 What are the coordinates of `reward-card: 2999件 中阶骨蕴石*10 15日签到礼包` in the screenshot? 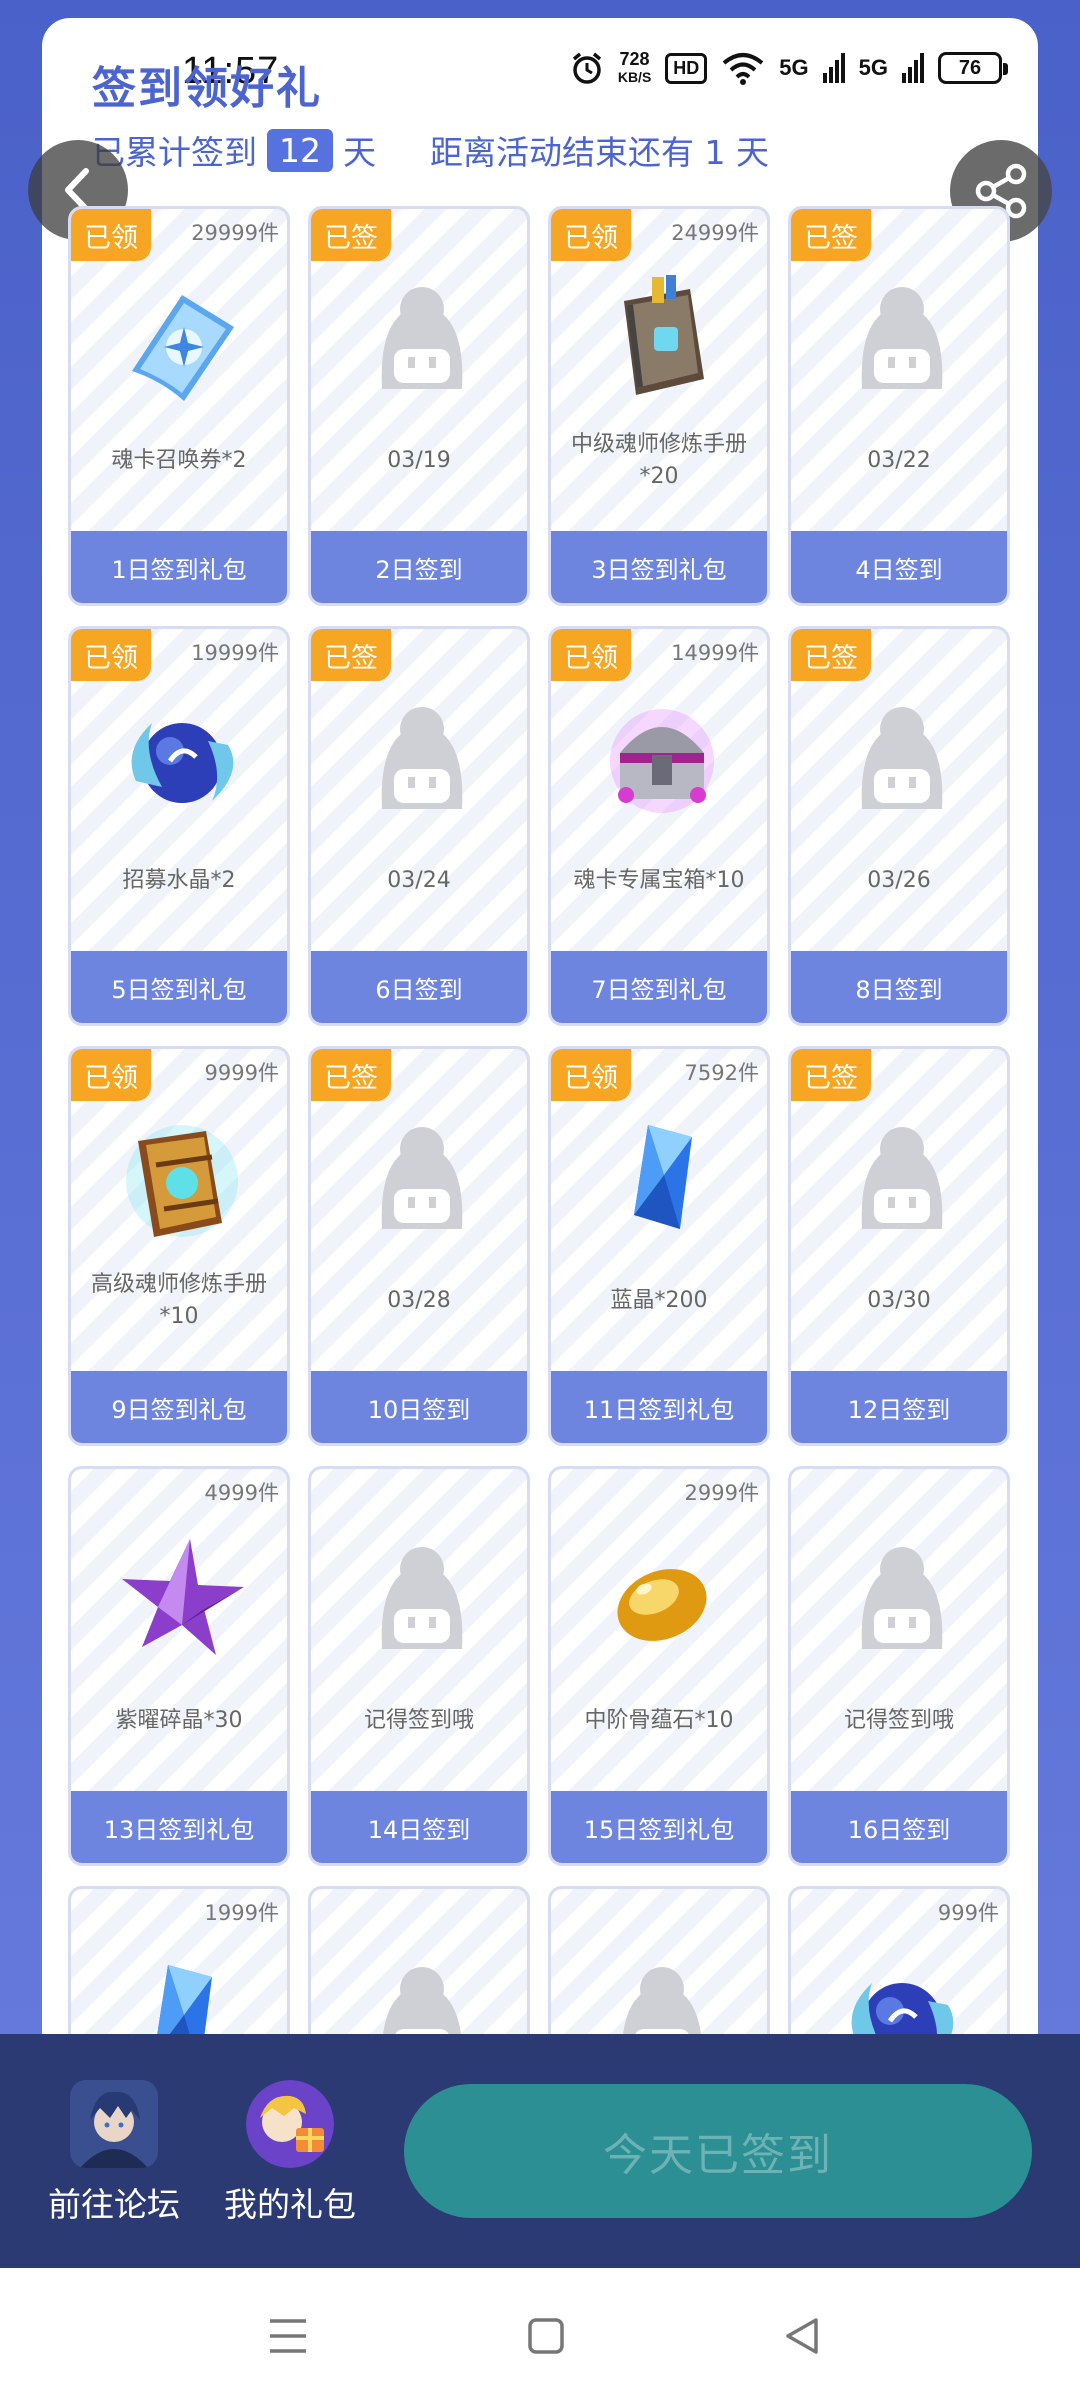 It's located at (659, 1666).